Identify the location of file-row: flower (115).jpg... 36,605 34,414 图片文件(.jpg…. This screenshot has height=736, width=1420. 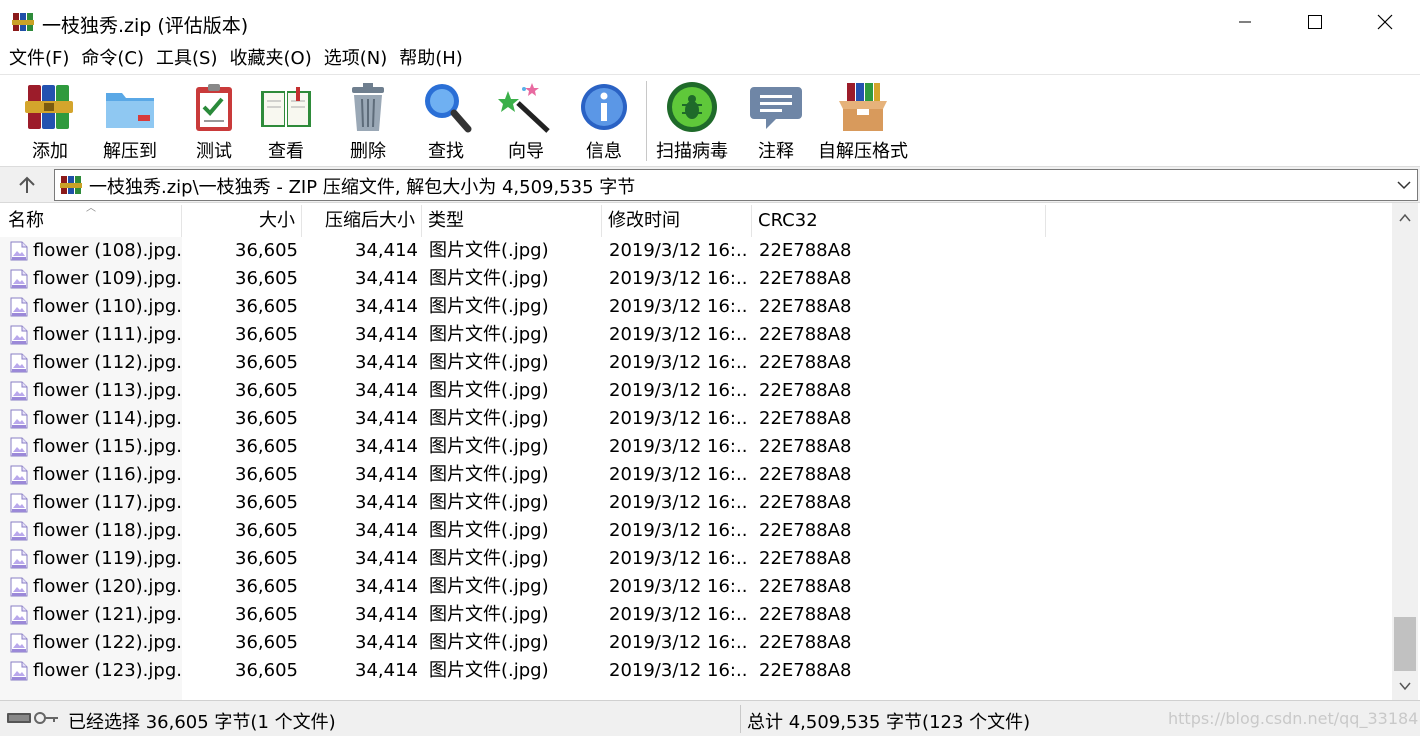
(696, 447).